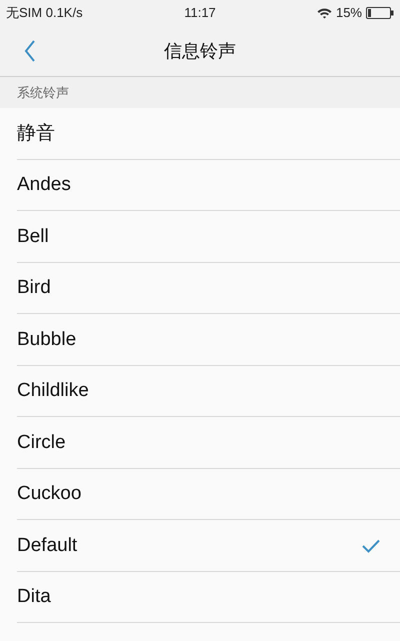 The height and width of the screenshot is (641, 400). Describe the element at coordinates (200, 13) in the screenshot. I see `clock-text: 11:17` at that location.